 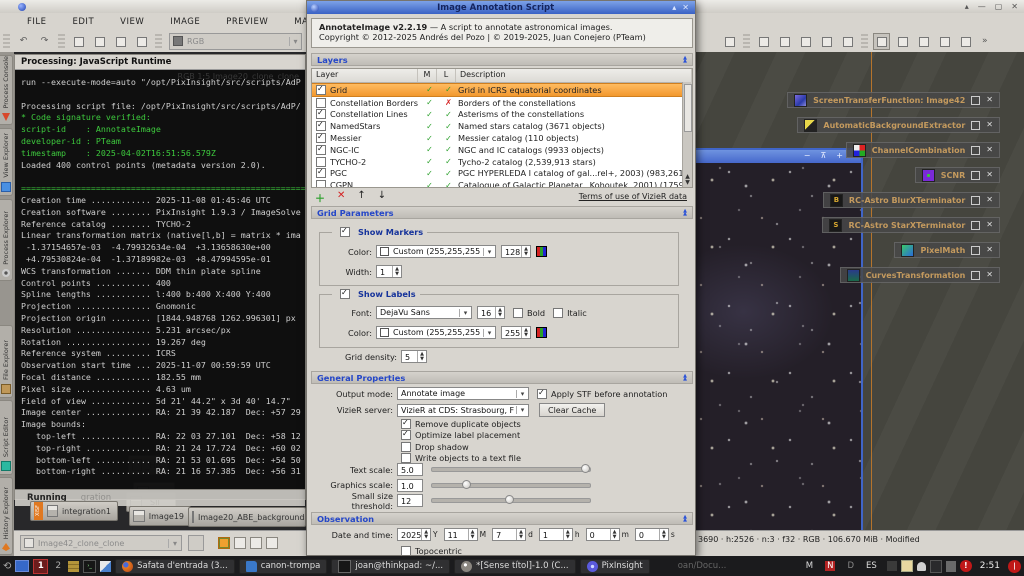 I want to click on screenshot-icon, so click(x=99, y=41).